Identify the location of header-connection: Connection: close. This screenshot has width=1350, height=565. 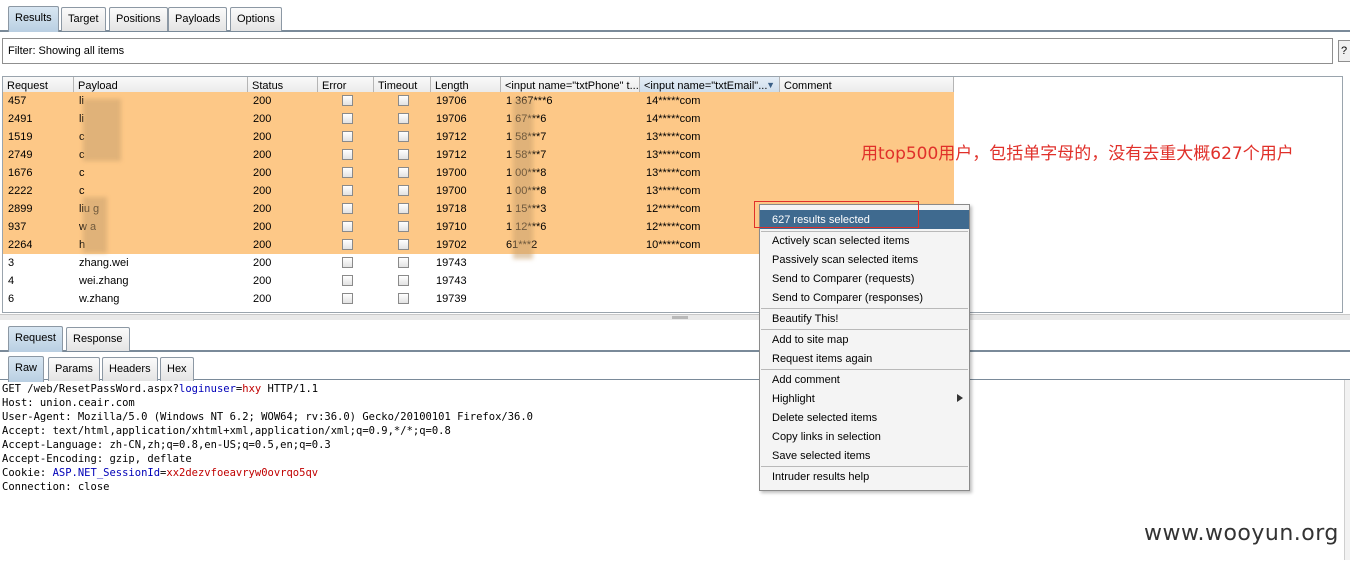
(56, 487).